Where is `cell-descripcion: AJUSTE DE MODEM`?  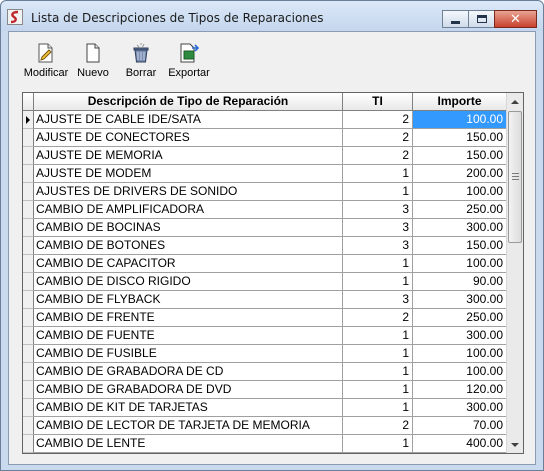 cell-descripcion: AJUSTE DE MODEM is located at coordinates (188, 174).